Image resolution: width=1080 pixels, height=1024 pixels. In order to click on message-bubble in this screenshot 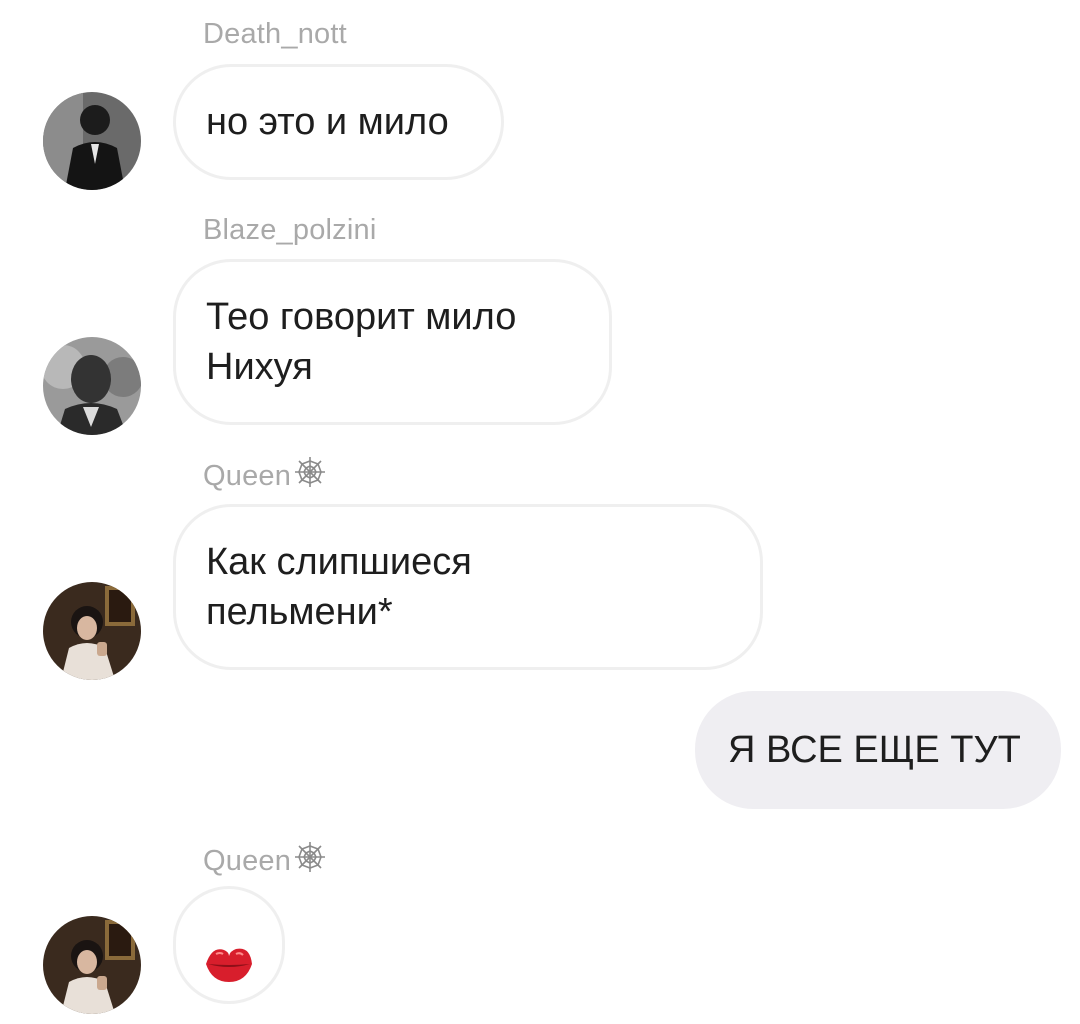, I will do `click(229, 945)`.